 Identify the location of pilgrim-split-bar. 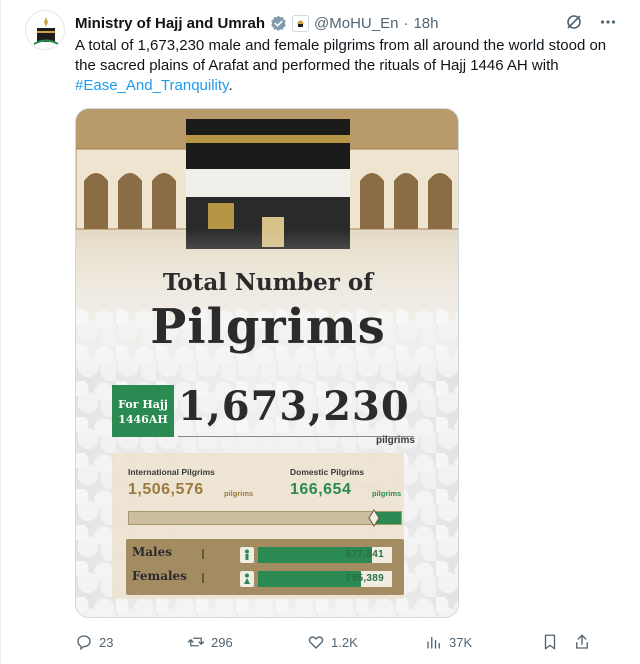
(265, 518).